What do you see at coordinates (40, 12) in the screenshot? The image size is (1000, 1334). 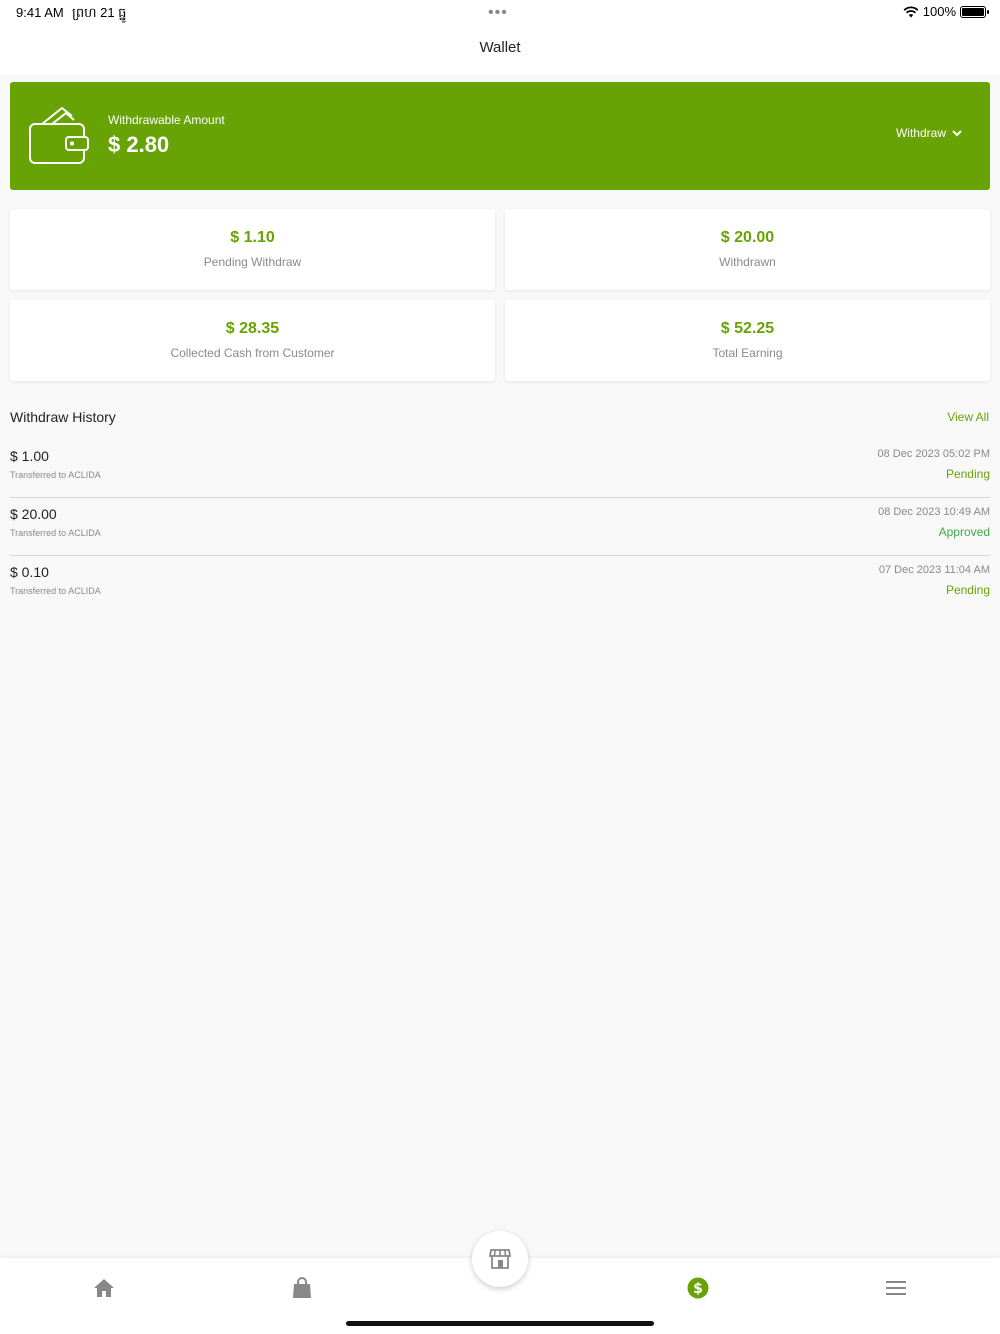 I see `status-time: 9:41 AM` at bounding box center [40, 12].